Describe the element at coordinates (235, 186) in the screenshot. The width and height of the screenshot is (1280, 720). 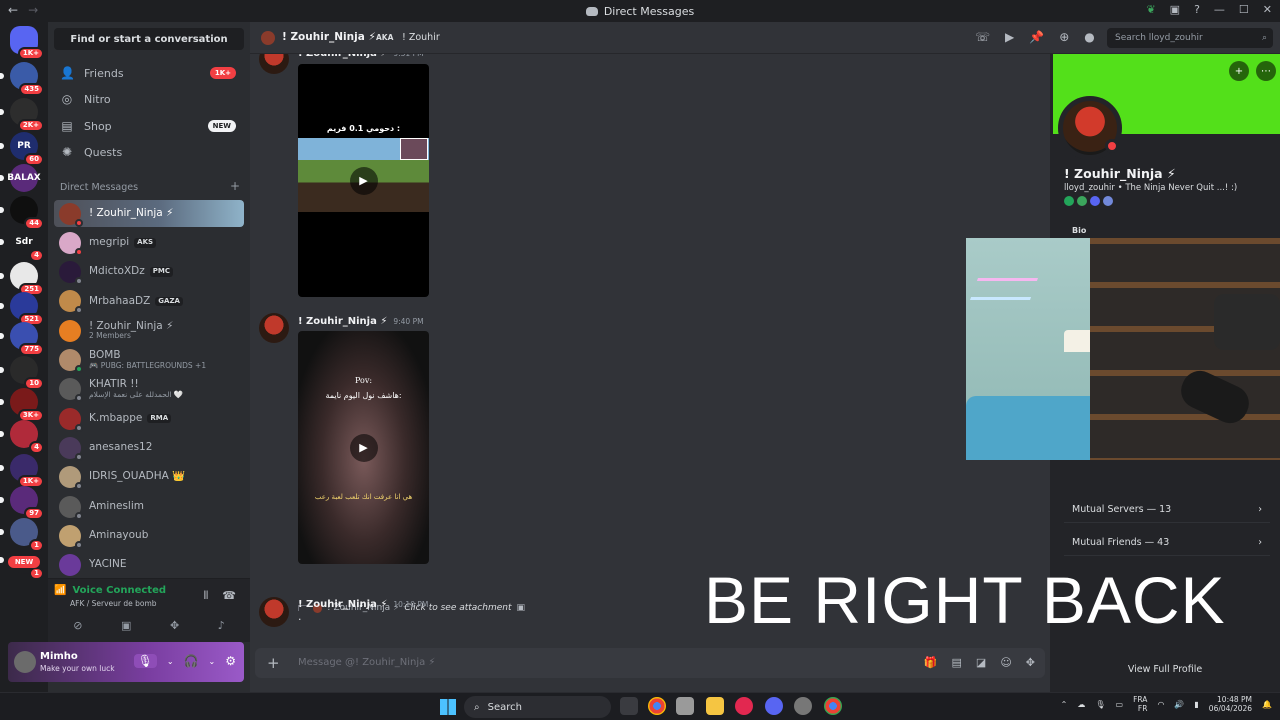
I see `create-dm-button: +` at that location.